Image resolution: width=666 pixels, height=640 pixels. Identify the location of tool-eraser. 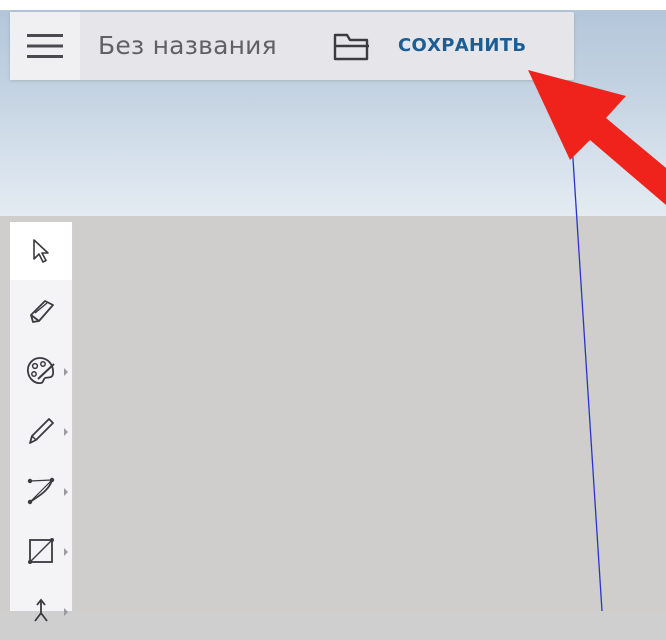
(41, 311).